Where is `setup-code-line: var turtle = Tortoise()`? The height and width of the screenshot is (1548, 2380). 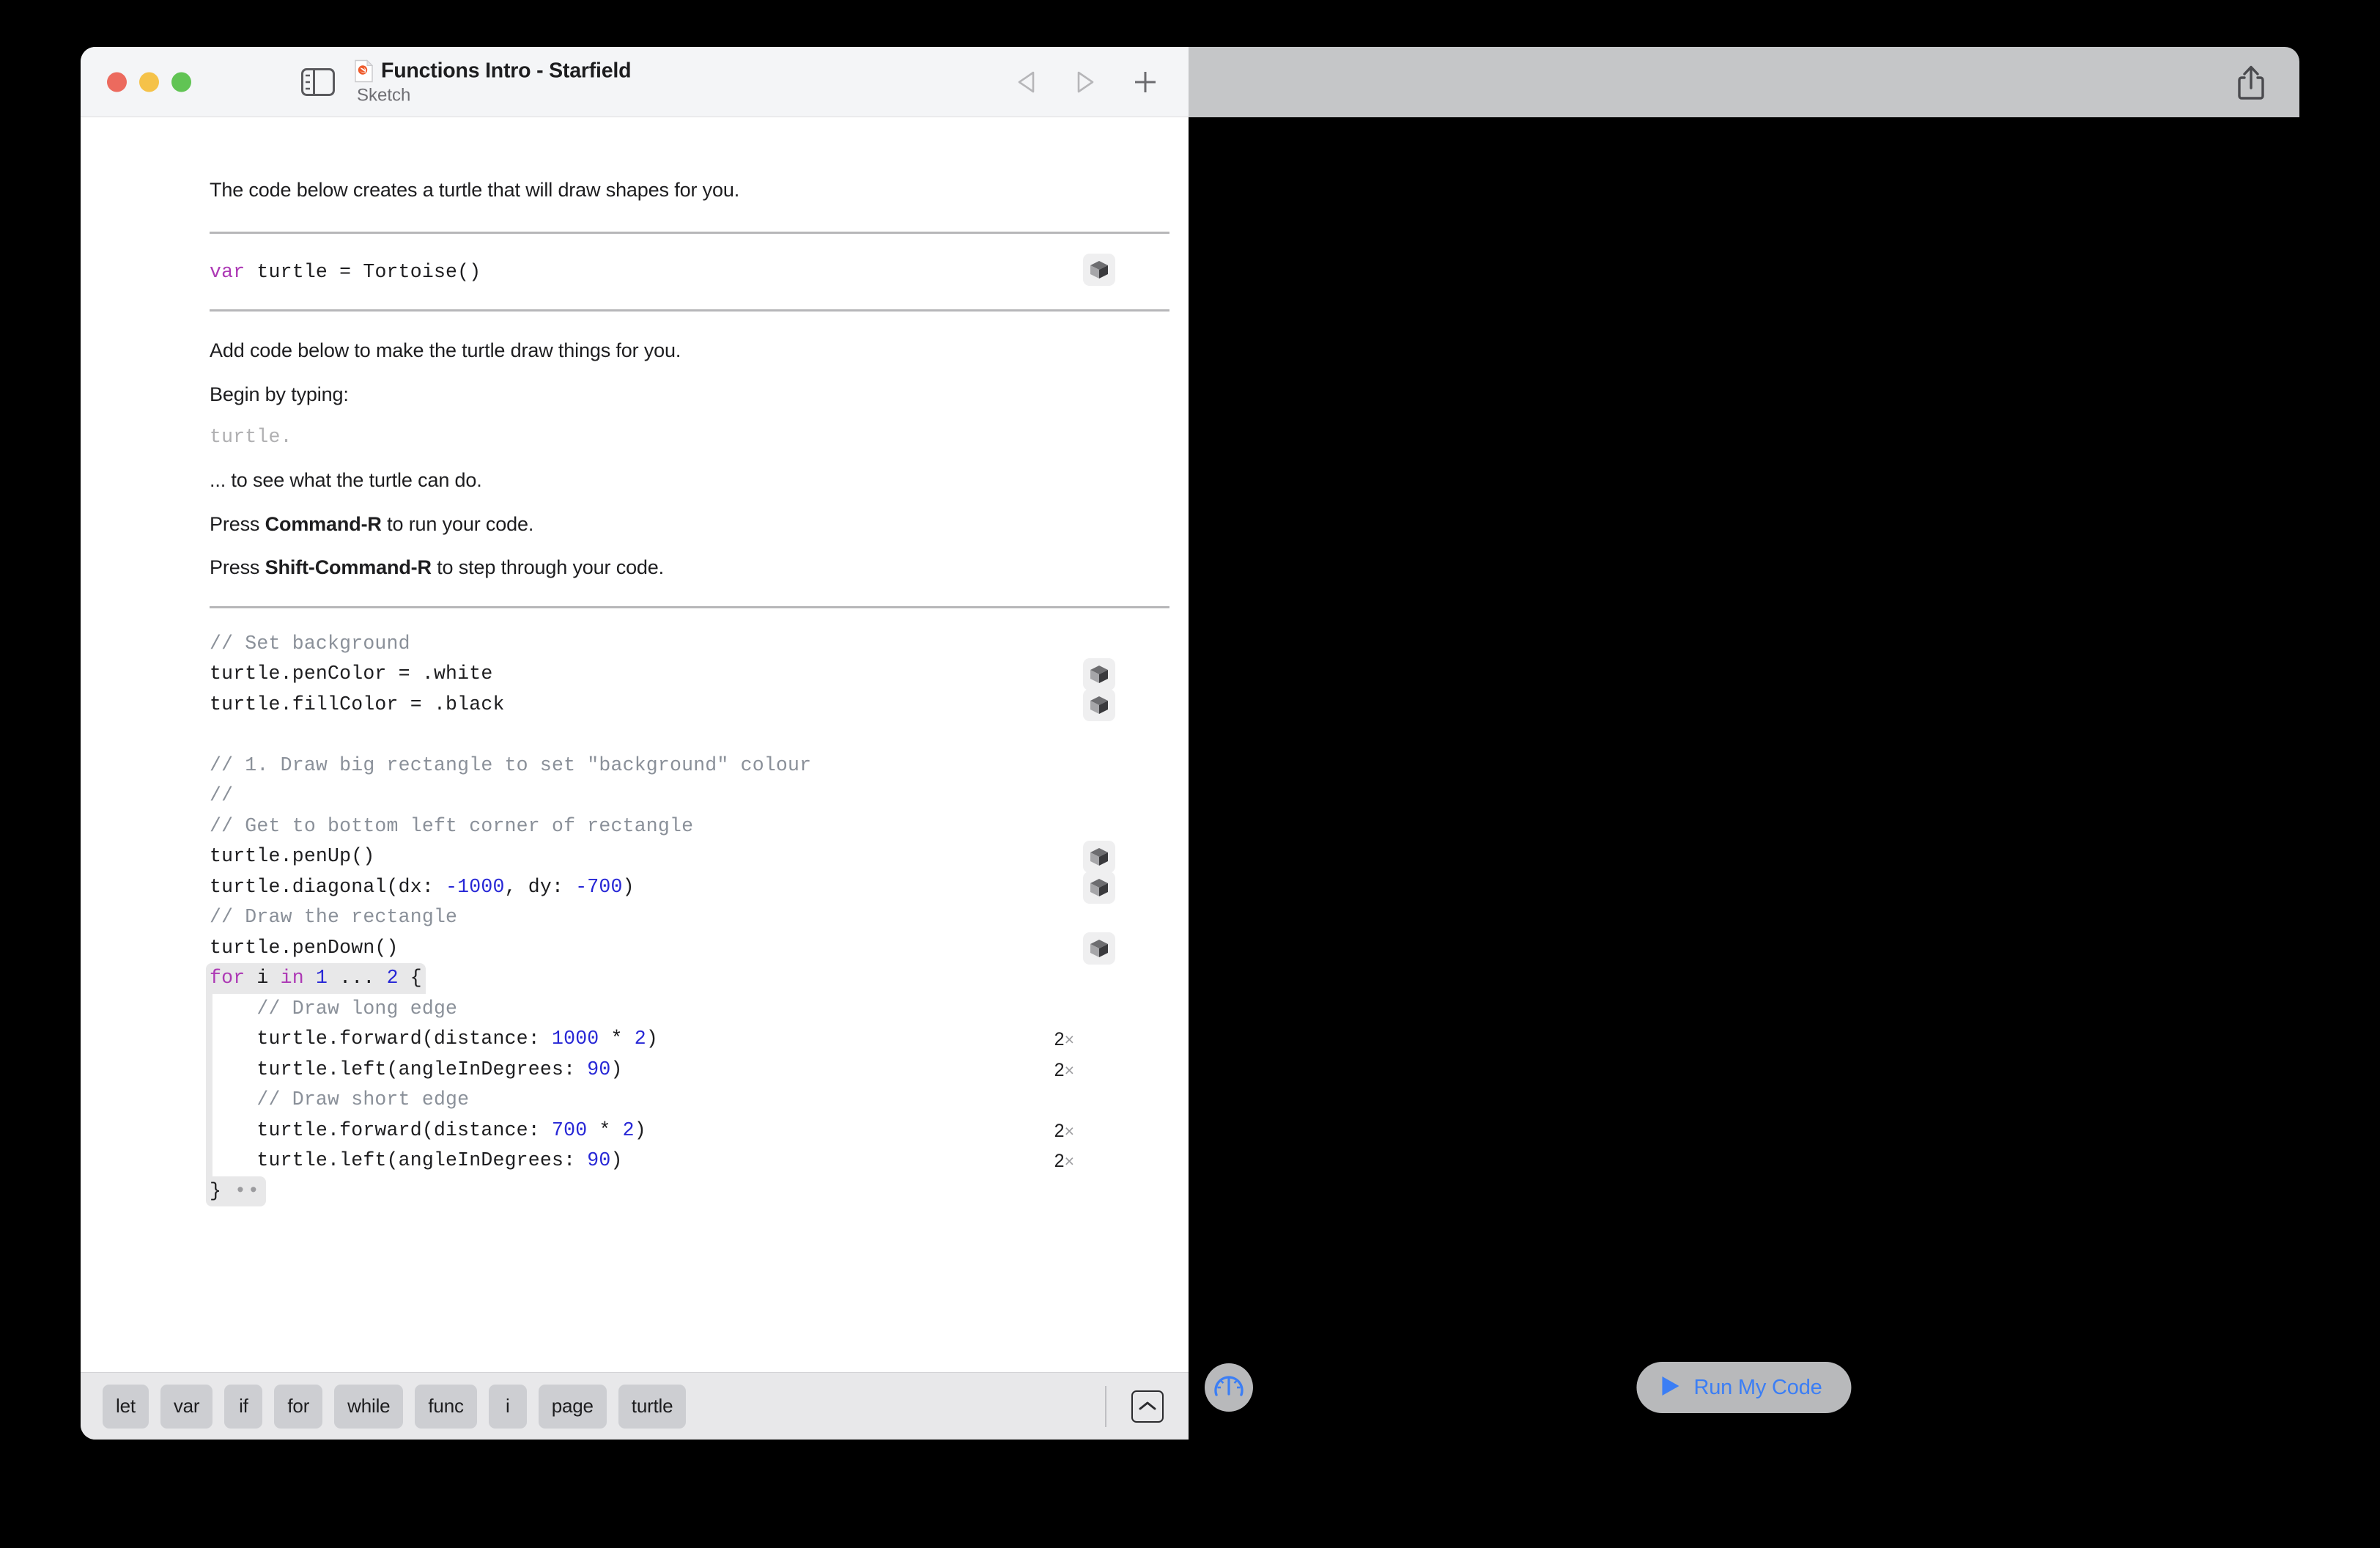
setup-code-line: var turtle = Tortoise() is located at coordinates (689, 272).